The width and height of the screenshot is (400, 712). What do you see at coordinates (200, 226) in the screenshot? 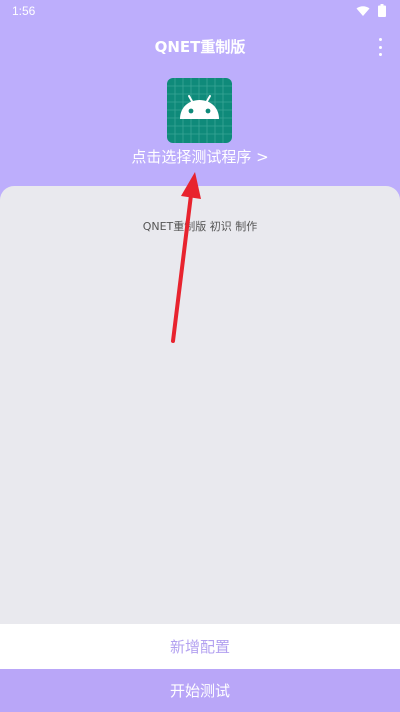
I see `credits-text: QNET重制版 初识 制作` at bounding box center [200, 226].